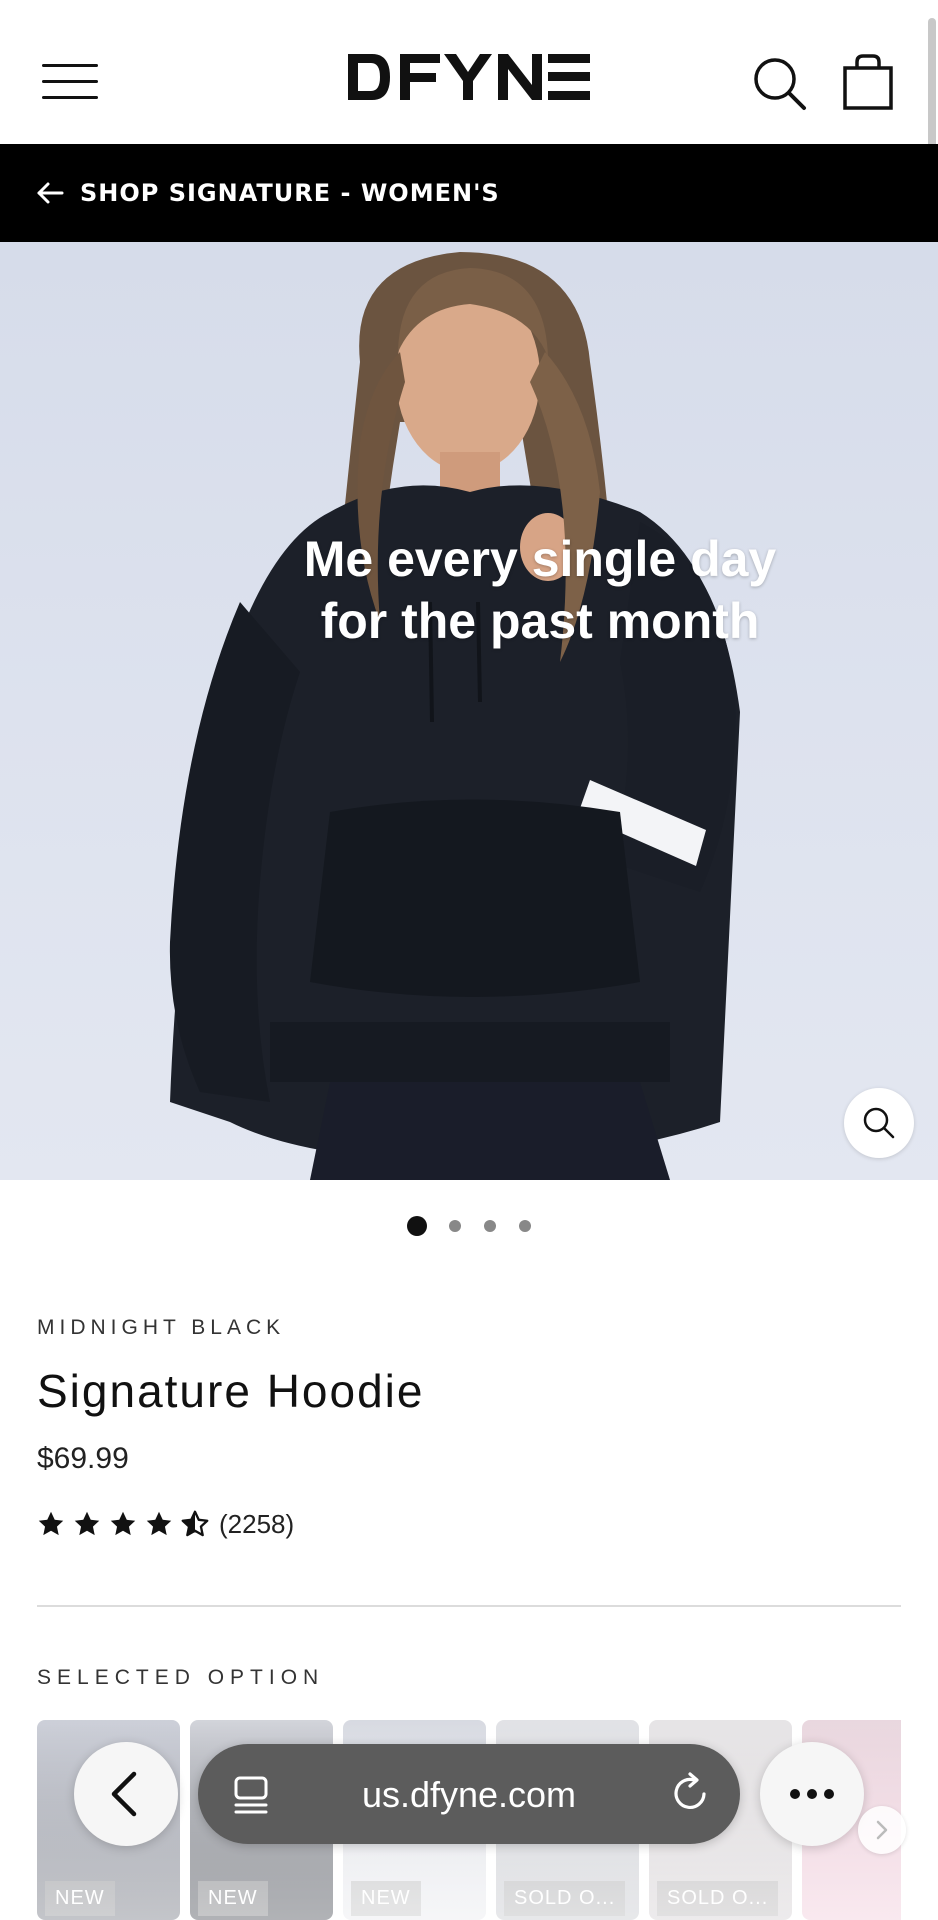  I want to click on carousel-dots, so click(469, 1227).